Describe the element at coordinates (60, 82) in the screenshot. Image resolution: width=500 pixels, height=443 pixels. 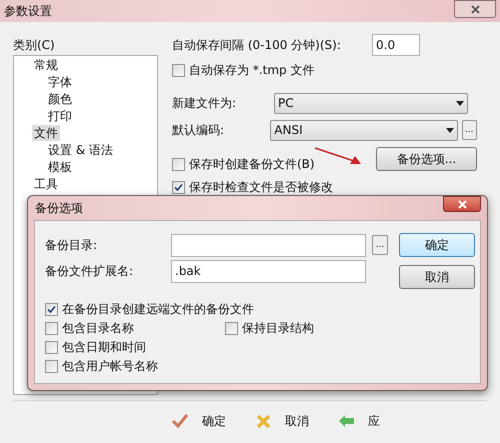
I see `tree-item: 字体` at that location.